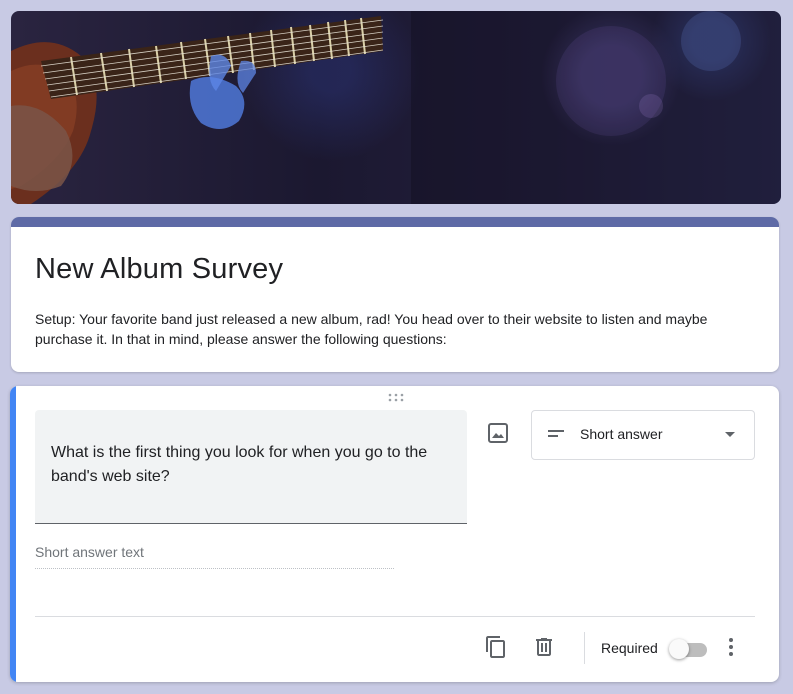 The image size is (793, 694). What do you see at coordinates (498, 433) in the screenshot?
I see `image-icon` at bounding box center [498, 433].